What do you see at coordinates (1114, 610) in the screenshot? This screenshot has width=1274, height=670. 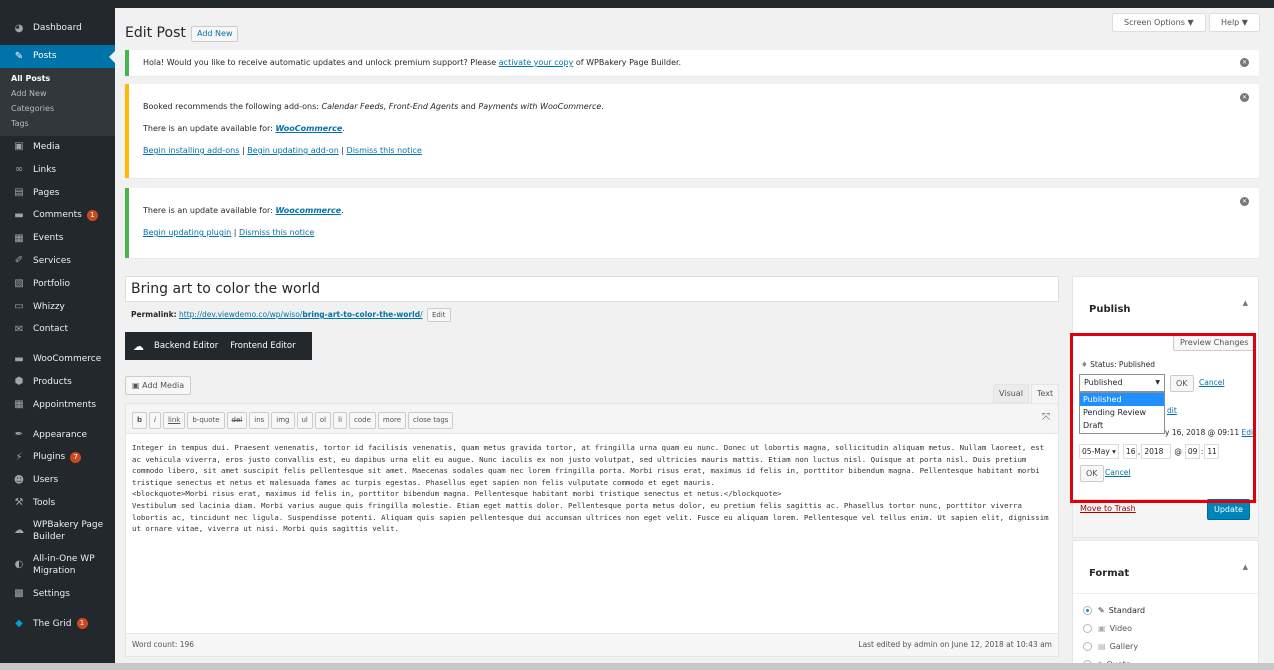 I see `format-option-standard: ✎ Standard` at bounding box center [1114, 610].